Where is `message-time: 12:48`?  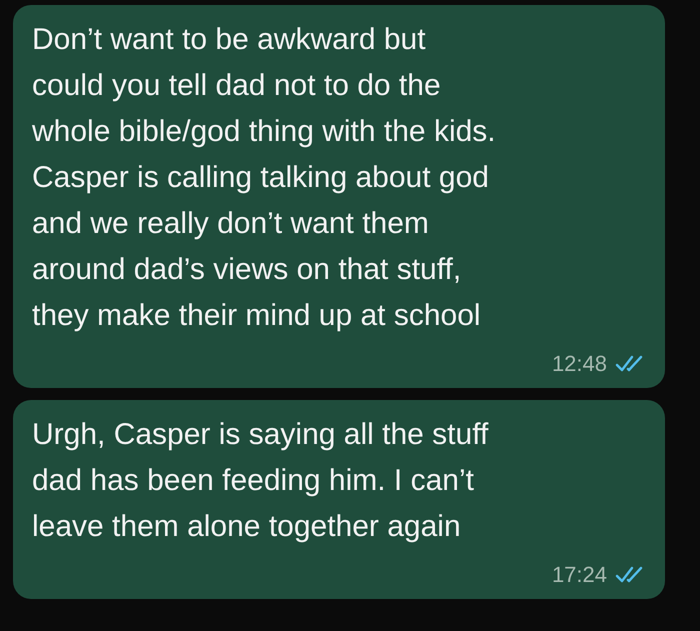 message-time: 12:48 is located at coordinates (579, 364).